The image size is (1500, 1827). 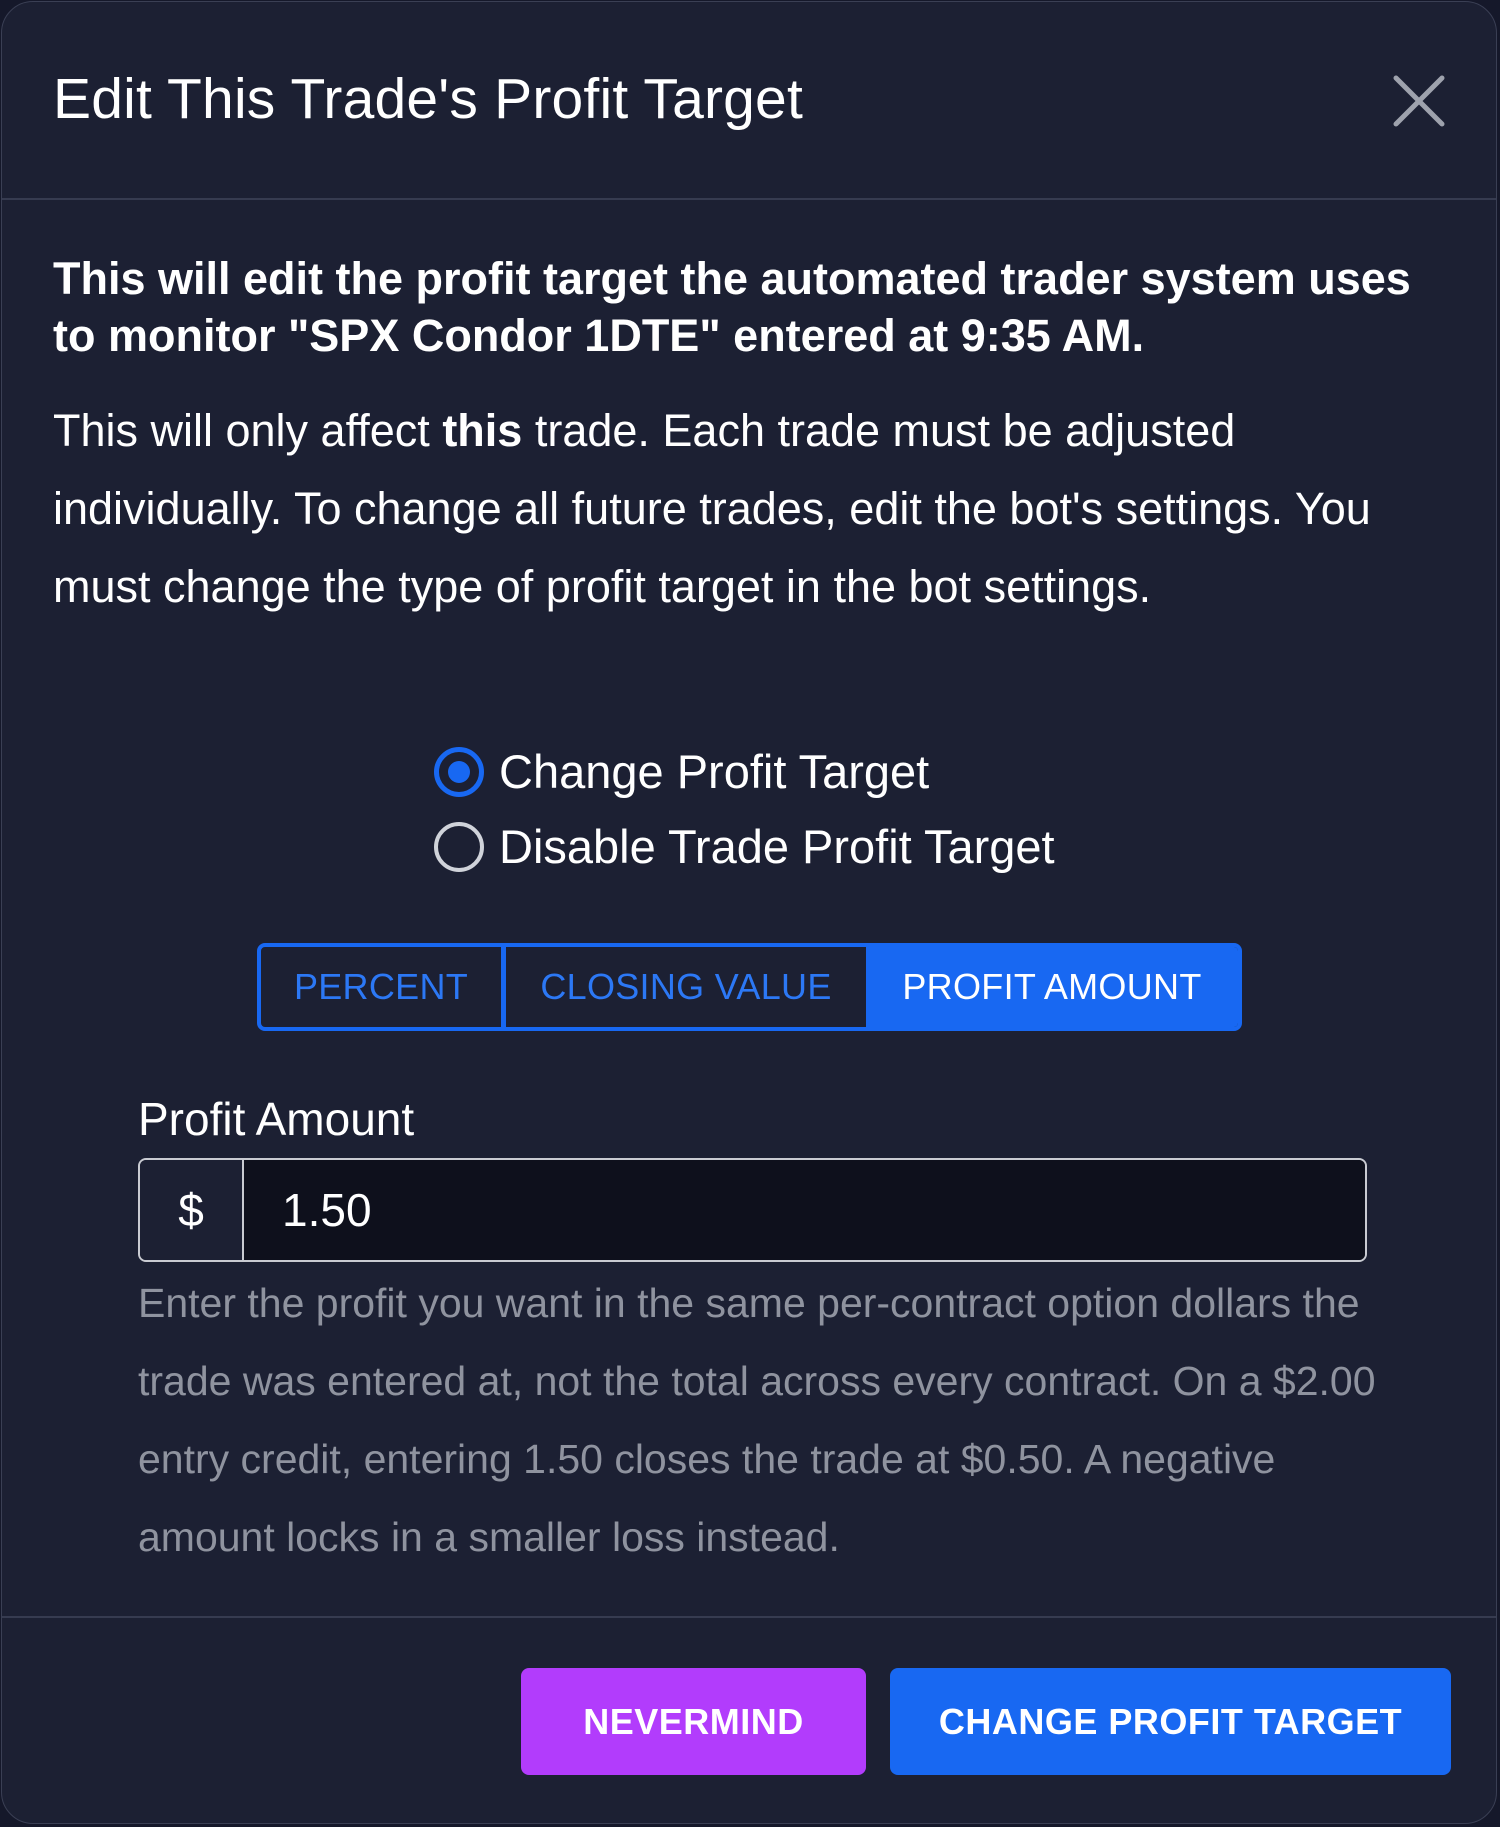 What do you see at coordinates (693, 1721) in the screenshot?
I see `nevermind-button: NEVERMIND` at bounding box center [693, 1721].